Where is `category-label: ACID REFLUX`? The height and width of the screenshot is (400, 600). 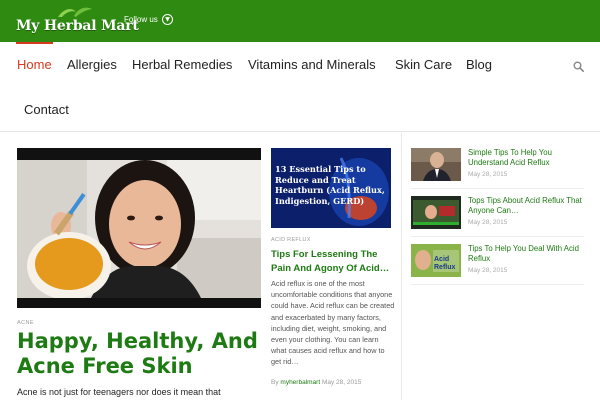 category-label: ACID REFLUX is located at coordinates (291, 240).